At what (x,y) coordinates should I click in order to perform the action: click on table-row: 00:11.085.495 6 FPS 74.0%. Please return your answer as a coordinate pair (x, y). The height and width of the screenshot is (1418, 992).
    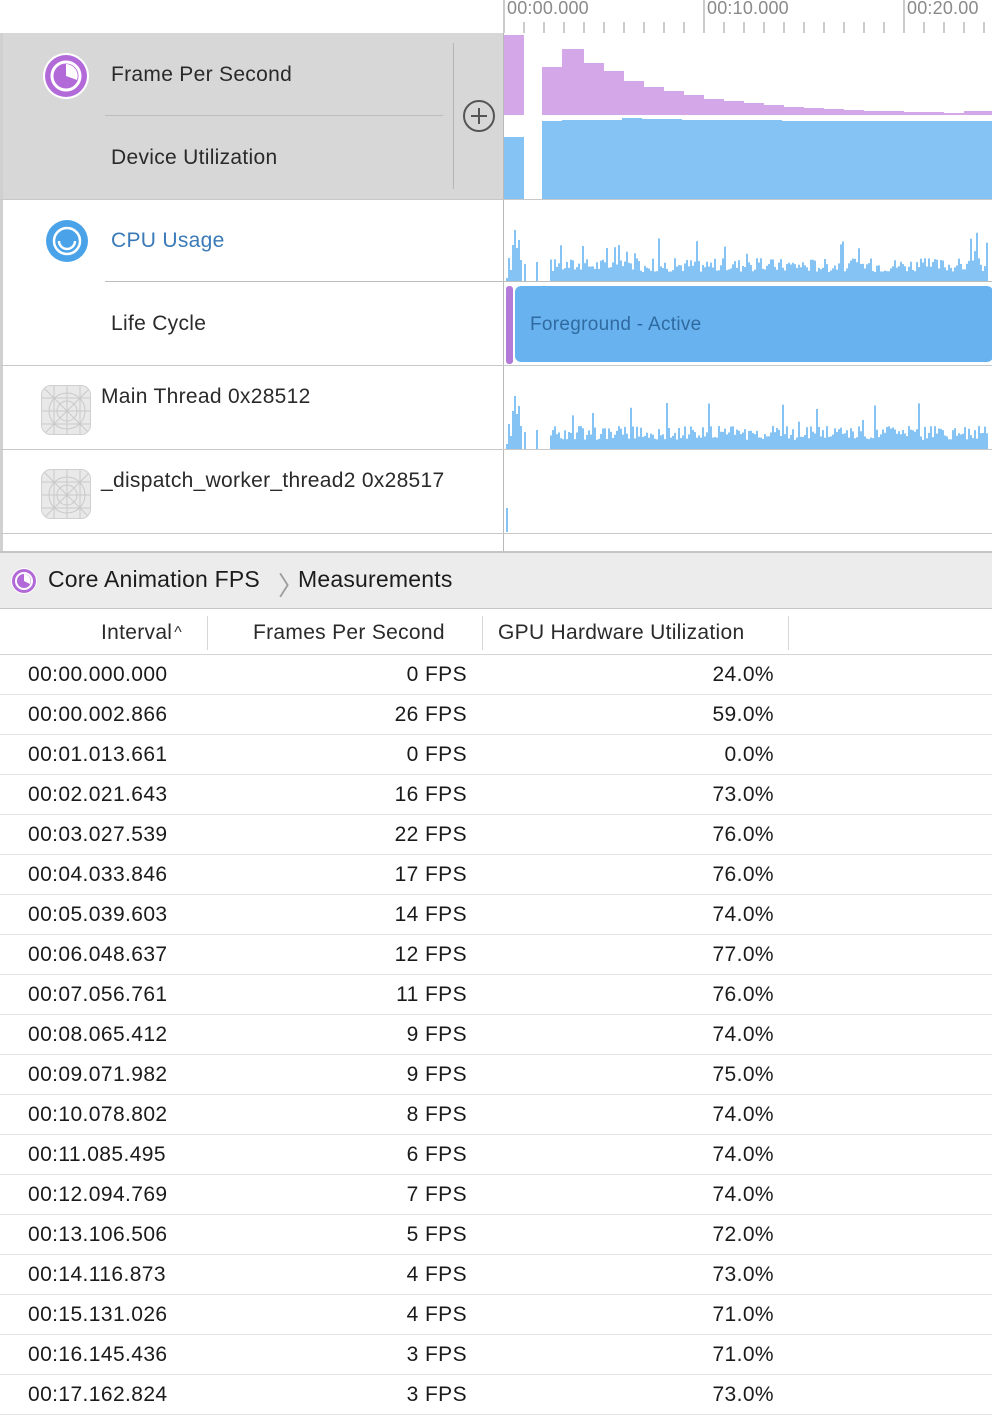
    Looking at the image, I should click on (496, 1155).